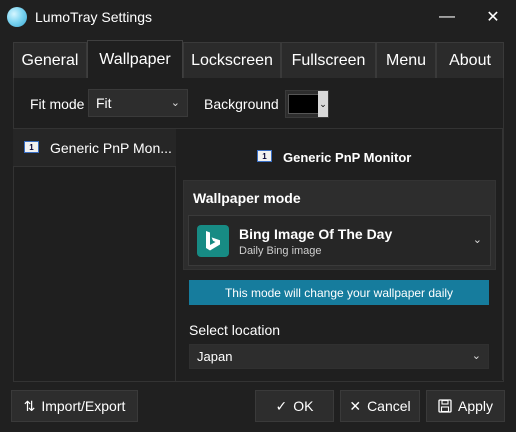  I want to click on apply-button: Apply, so click(465, 406).